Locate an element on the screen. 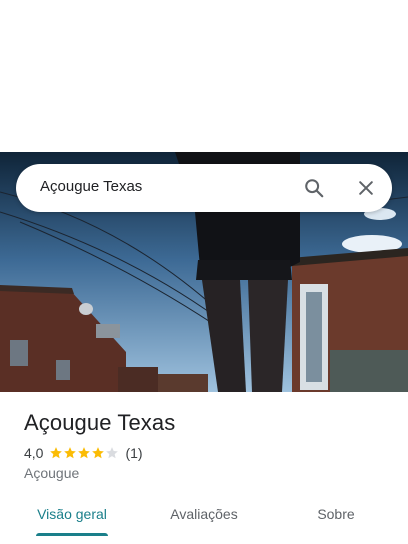  active-tab-indicator is located at coordinates (72, 534).